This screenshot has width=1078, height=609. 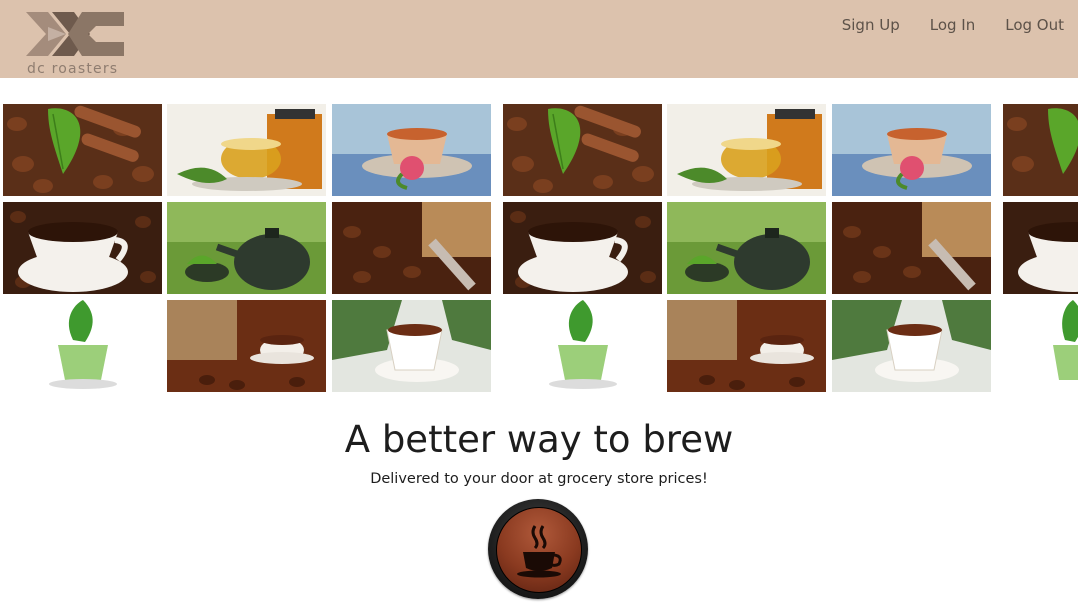 I want to click on brew-button, so click(x=538, y=549).